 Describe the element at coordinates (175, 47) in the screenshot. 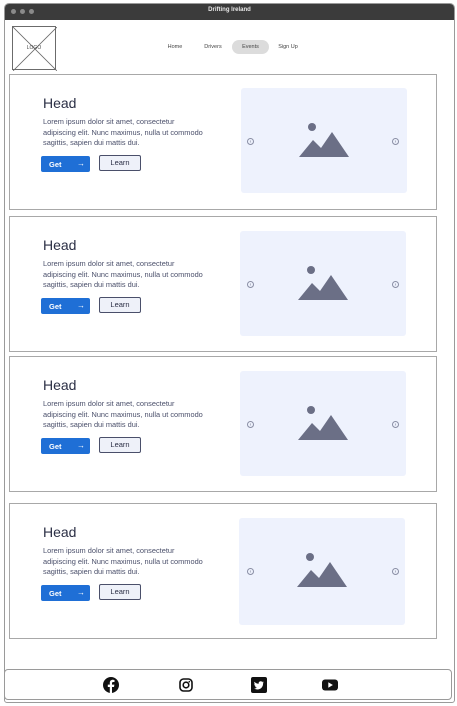

I see `nav-home: Home` at that location.